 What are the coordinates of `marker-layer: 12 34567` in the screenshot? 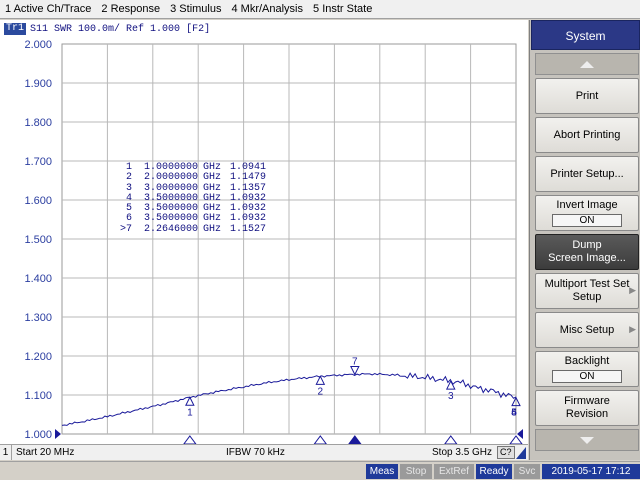 It's located at (353, 400).